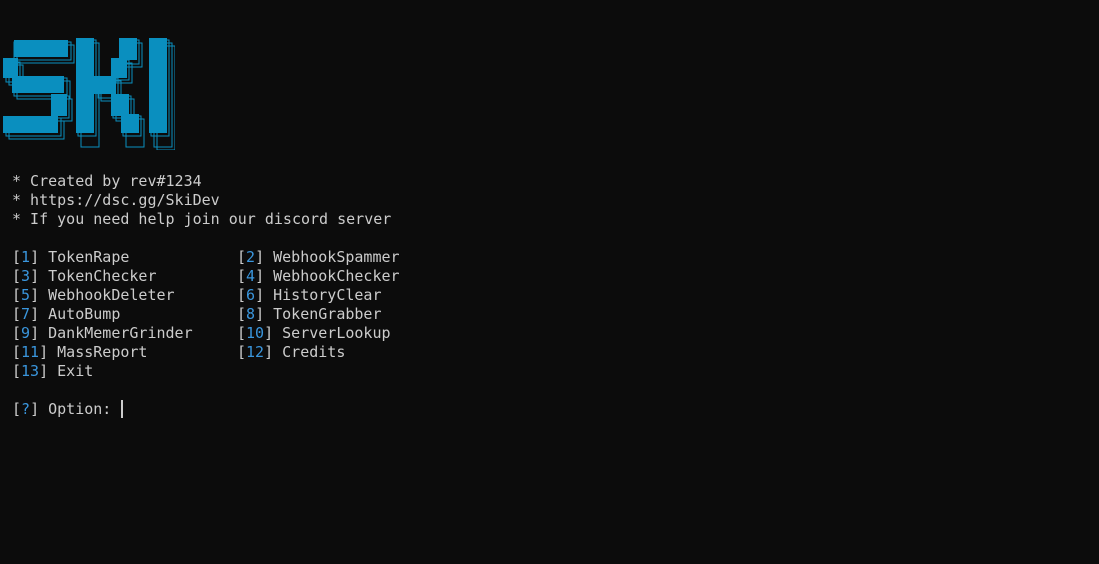  What do you see at coordinates (251, 257) in the screenshot?
I see `menu-item-number: 2` at bounding box center [251, 257].